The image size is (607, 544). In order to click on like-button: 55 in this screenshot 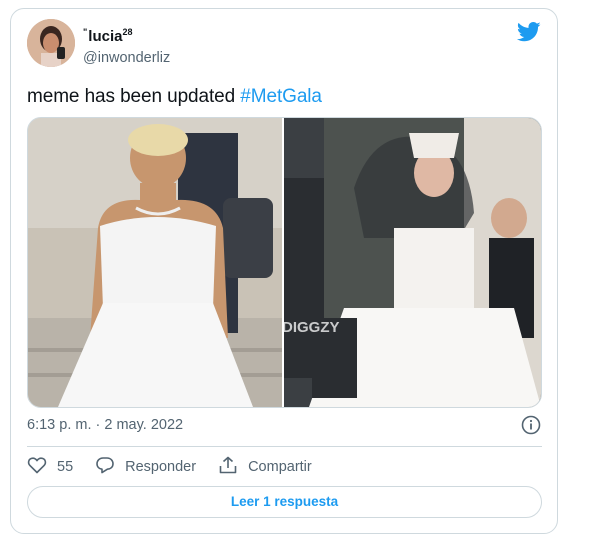, I will do `click(50, 467)`.